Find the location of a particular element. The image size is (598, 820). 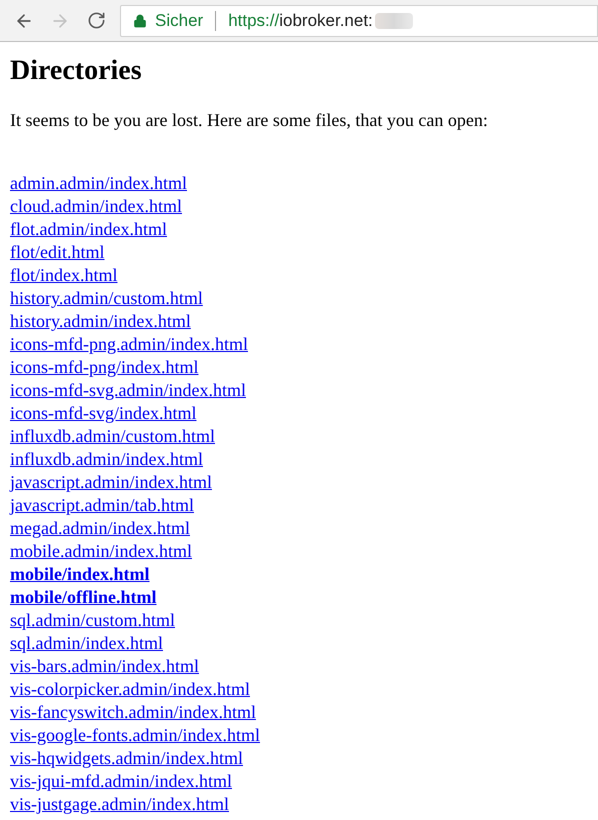

file-link: vis-justgage.admin/index.html is located at coordinates (119, 804).